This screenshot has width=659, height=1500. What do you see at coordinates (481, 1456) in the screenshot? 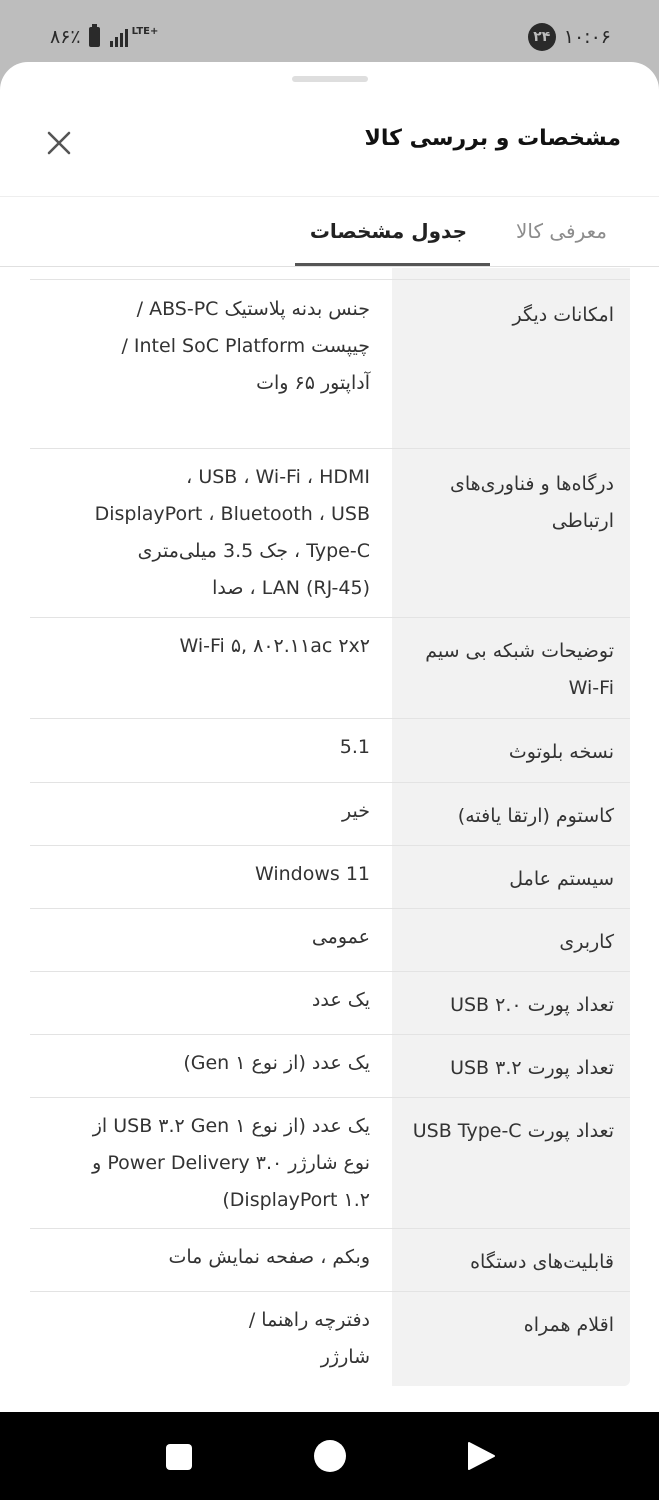
I see `back-icon` at bounding box center [481, 1456].